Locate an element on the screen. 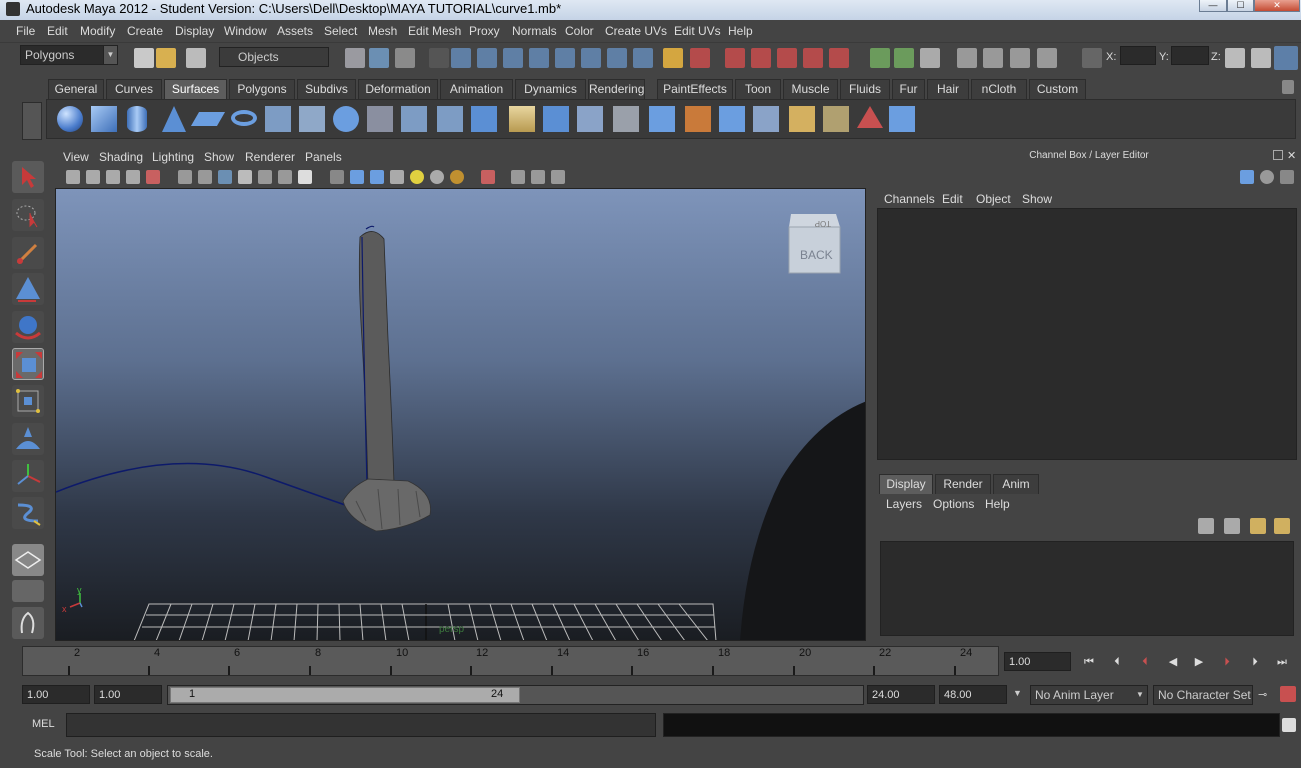 Image resolution: width=1301 pixels, height=768 pixels. xray-joints-icon is located at coordinates (265, 177).